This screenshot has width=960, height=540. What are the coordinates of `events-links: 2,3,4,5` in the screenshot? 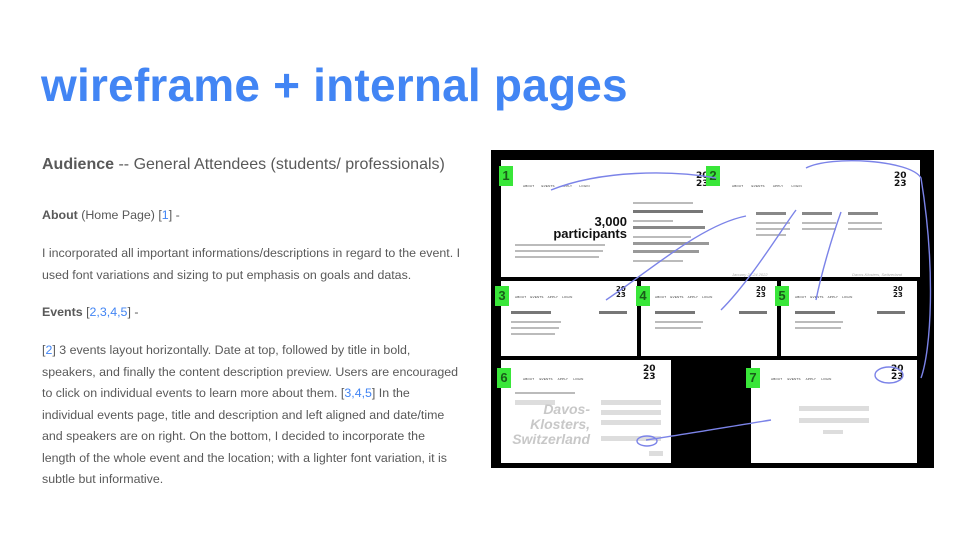 It's located at (109, 312).